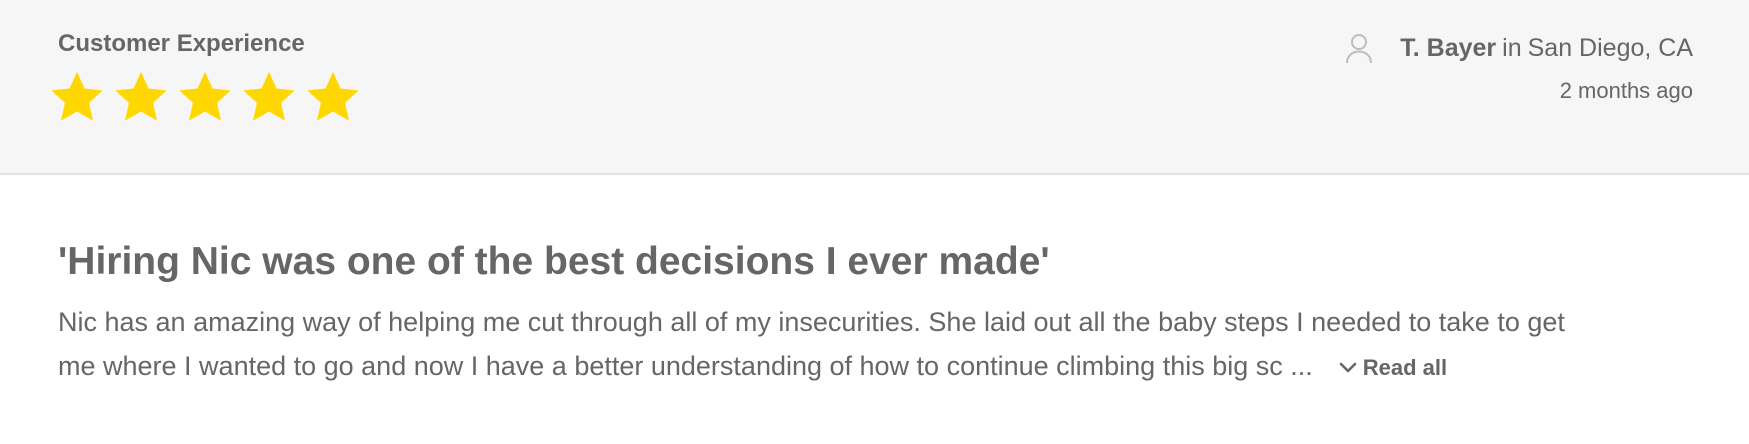  Describe the element at coordinates (181, 43) in the screenshot. I see `review-category: Customer Experience` at that location.